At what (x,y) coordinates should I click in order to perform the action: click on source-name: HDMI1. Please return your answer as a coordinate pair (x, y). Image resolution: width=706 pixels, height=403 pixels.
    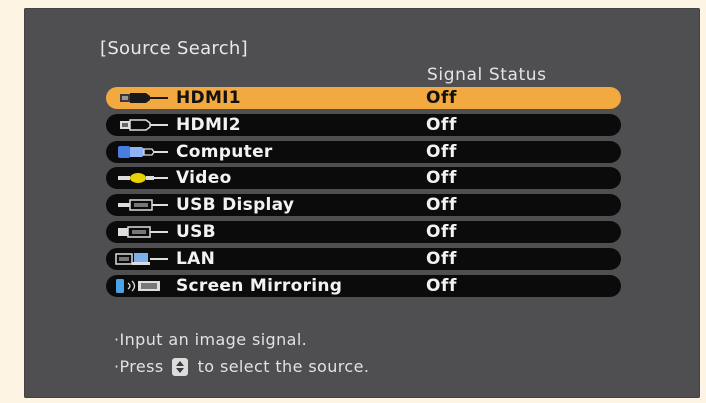
    Looking at the image, I should click on (208, 98).